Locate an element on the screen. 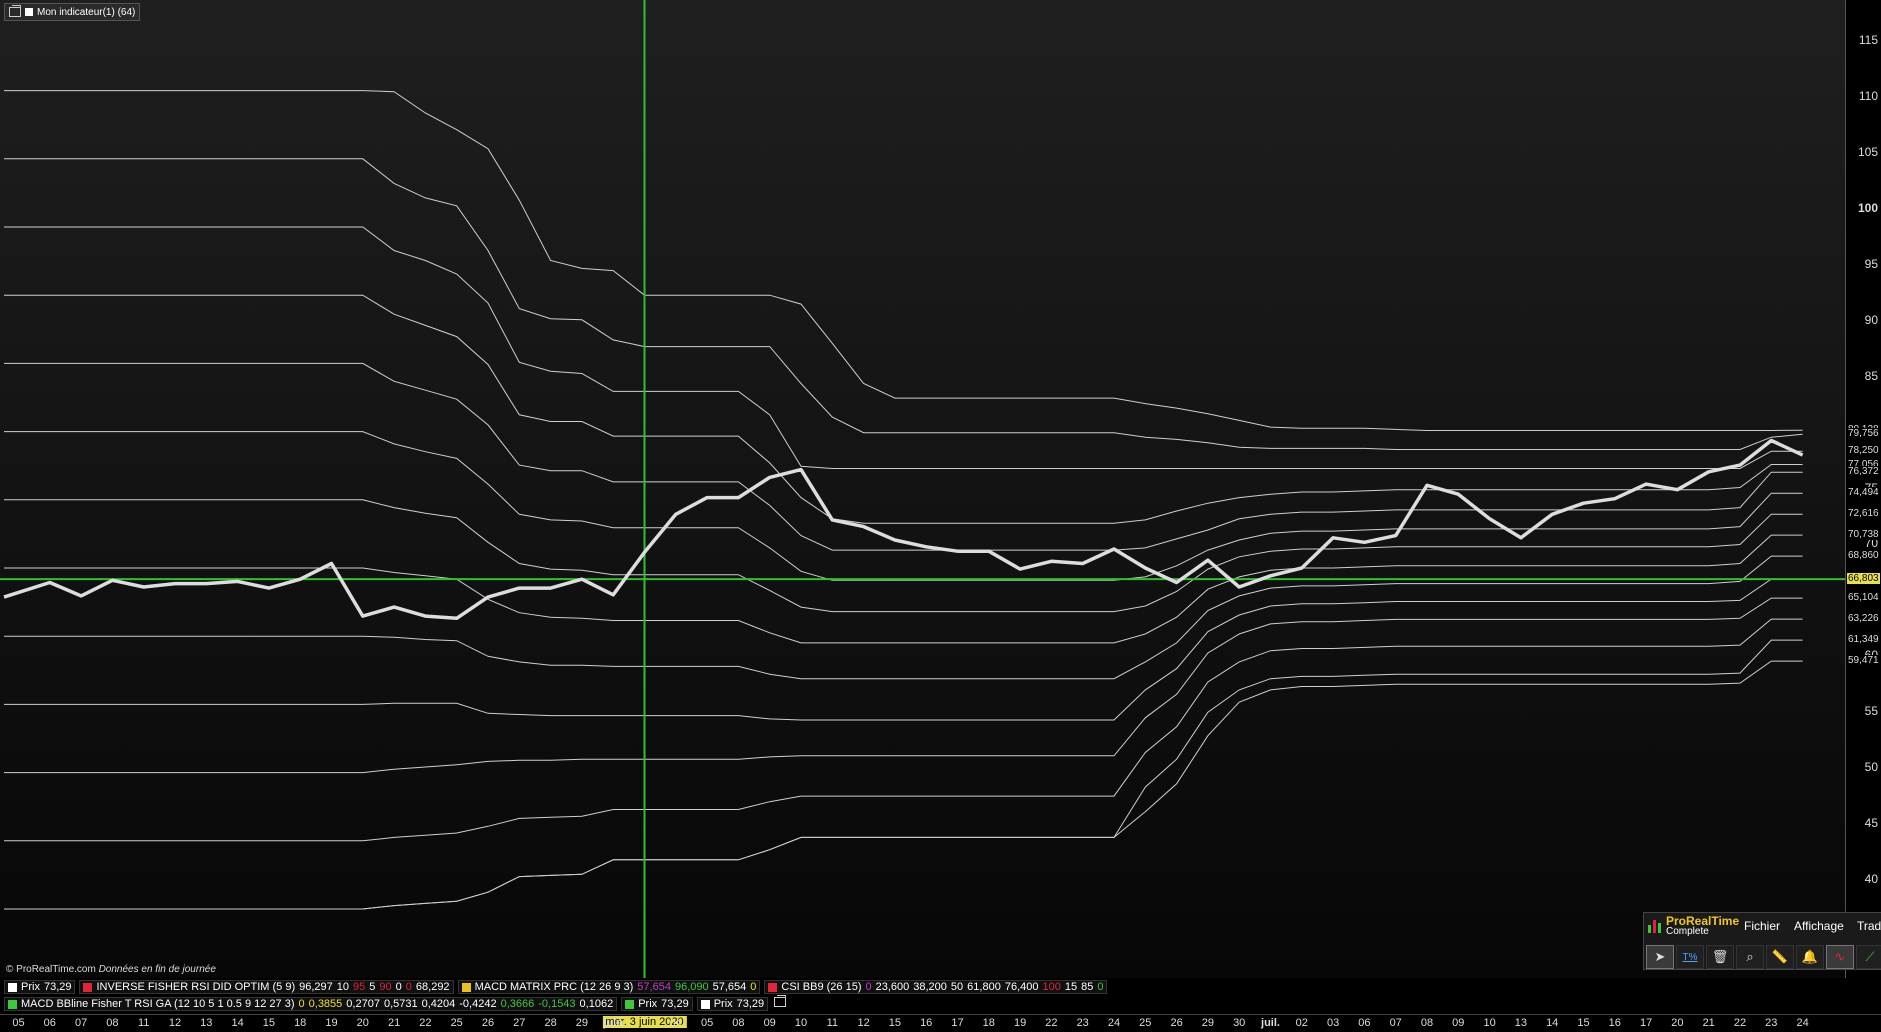 The height and width of the screenshot is (1032, 1881). y-value-label: 66,803 is located at coordinates (1863, 579).